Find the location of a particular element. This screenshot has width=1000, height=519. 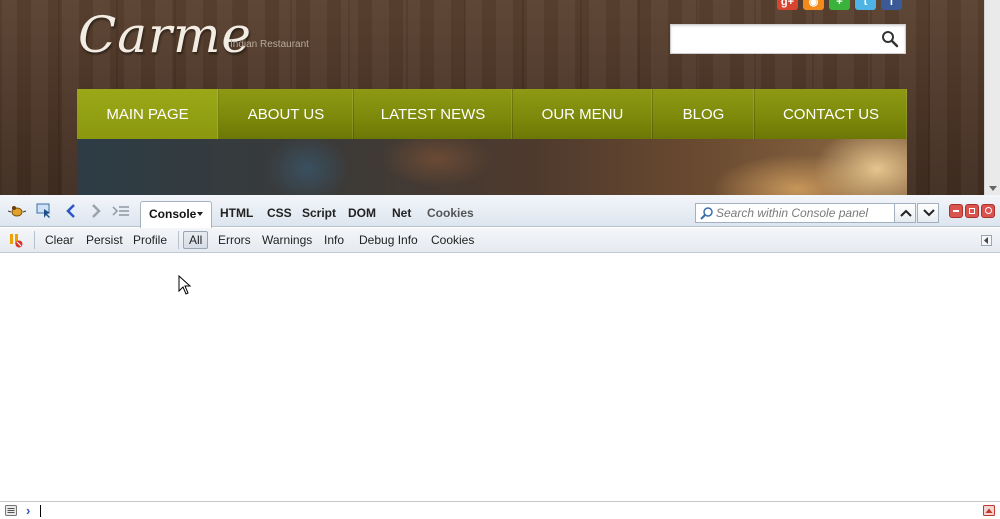

filter-warnings-button: Warnings is located at coordinates (287, 240).